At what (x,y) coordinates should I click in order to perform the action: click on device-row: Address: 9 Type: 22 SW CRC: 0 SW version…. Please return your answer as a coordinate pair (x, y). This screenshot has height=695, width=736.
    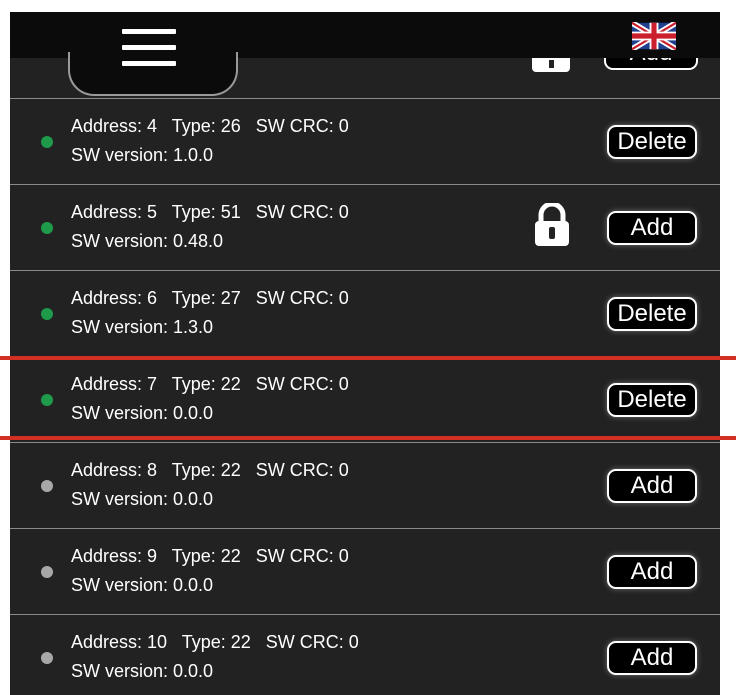
    Looking at the image, I should click on (365, 571).